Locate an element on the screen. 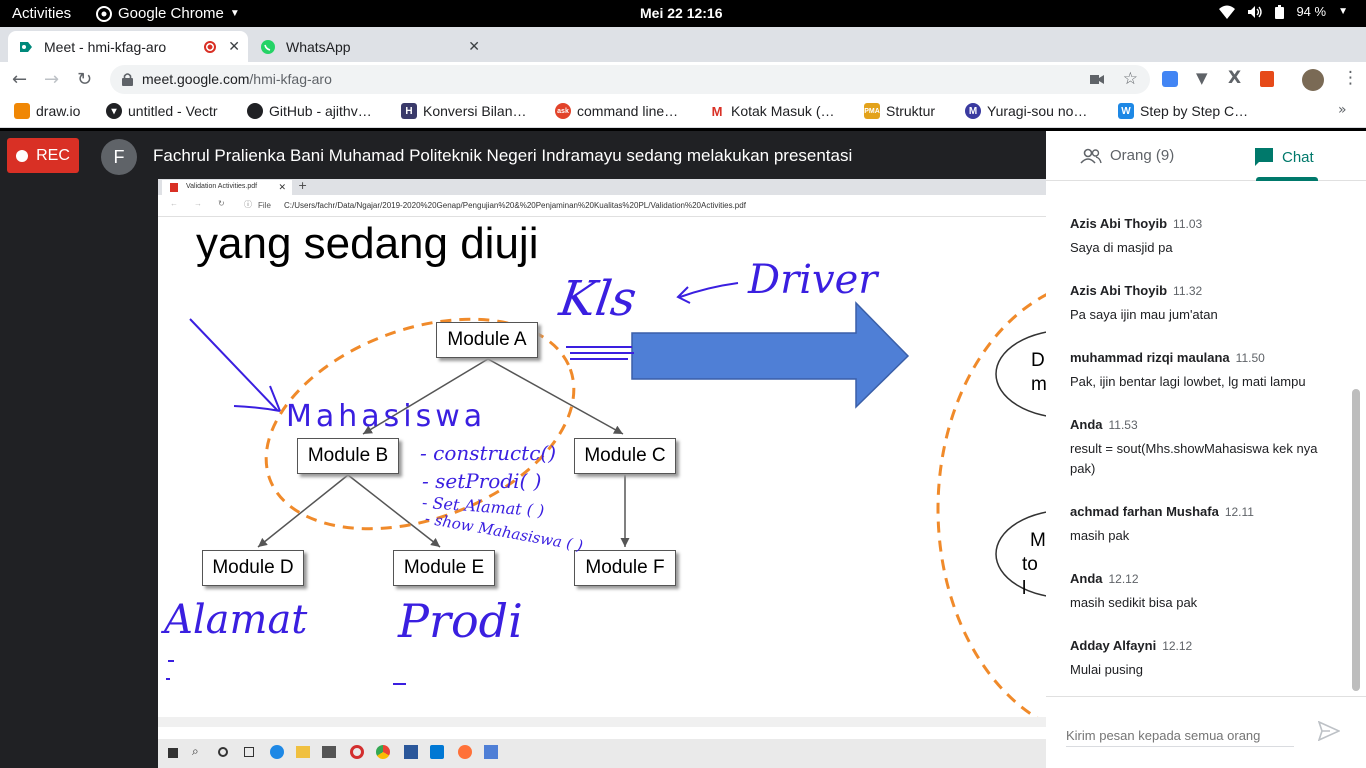 The width and height of the screenshot is (1366, 768). extension-office-icon is located at coordinates (1267, 79).